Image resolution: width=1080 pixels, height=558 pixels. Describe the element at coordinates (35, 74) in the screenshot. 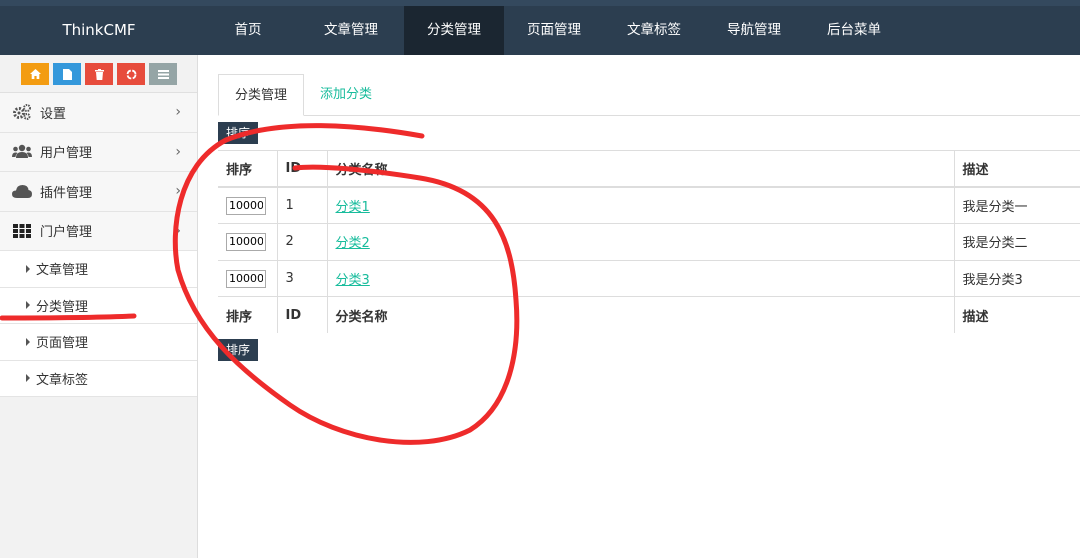

I see `home-icon` at that location.